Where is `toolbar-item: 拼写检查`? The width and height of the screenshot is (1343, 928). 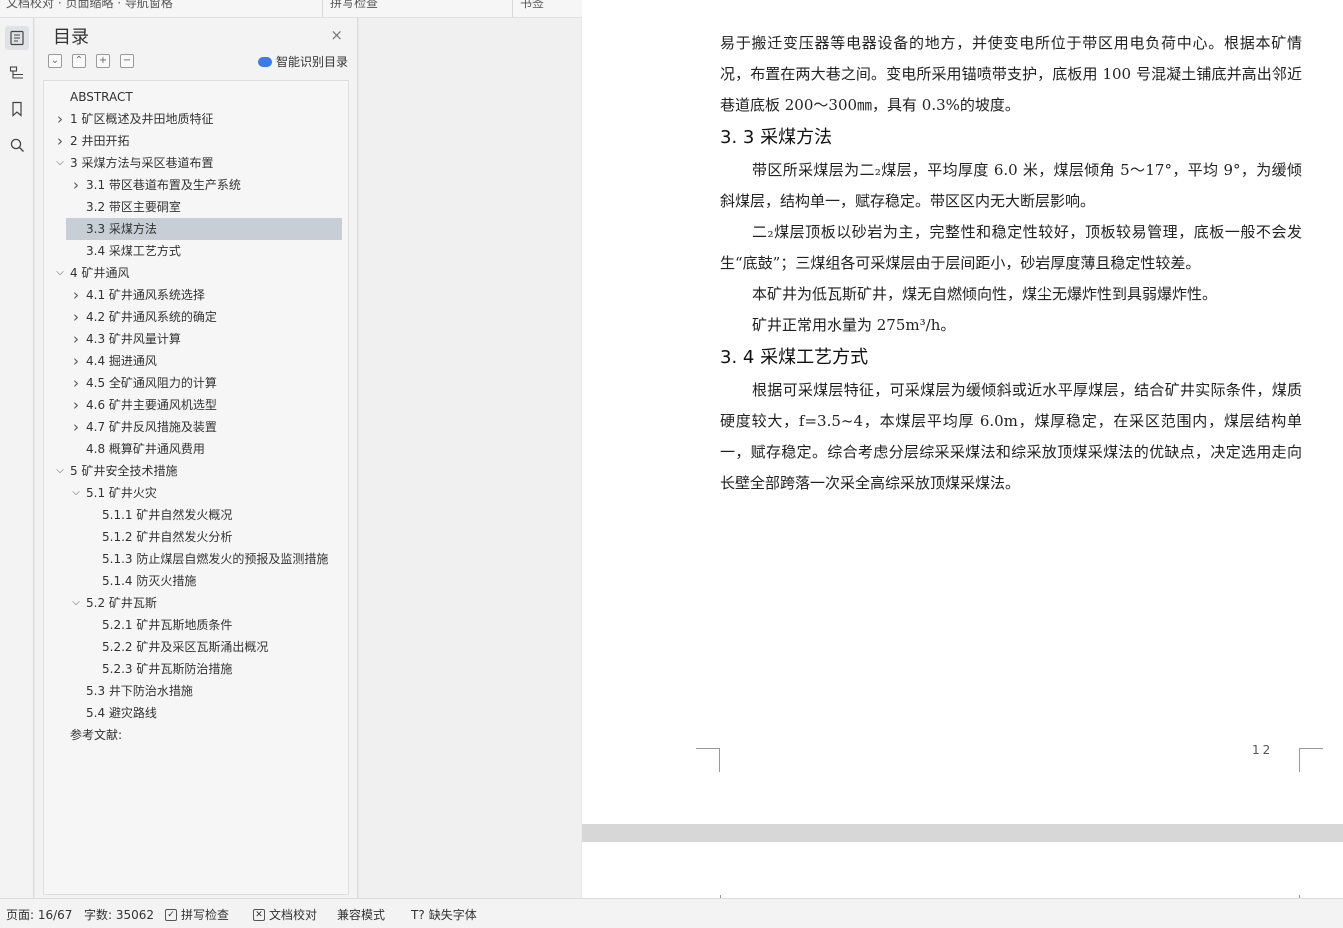 toolbar-item: 拼写检查 is located at coordinates (354, 6).